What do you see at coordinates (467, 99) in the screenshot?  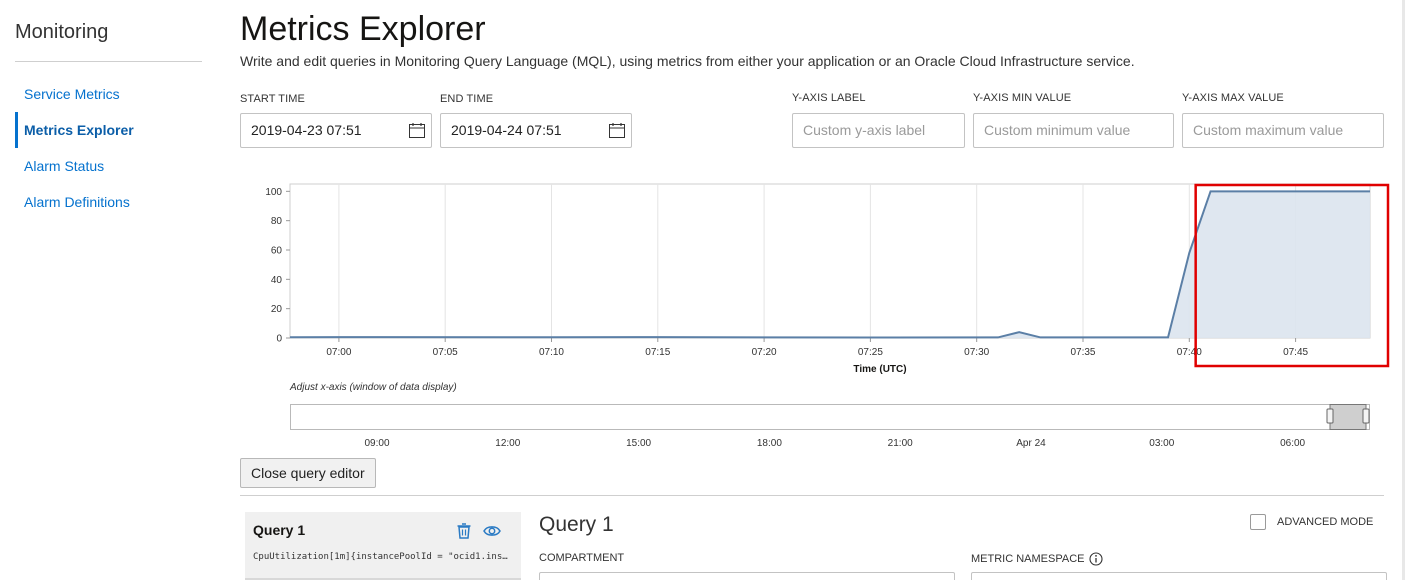 I see `end-time-label: END TIME` at bounding box center [467, 99].